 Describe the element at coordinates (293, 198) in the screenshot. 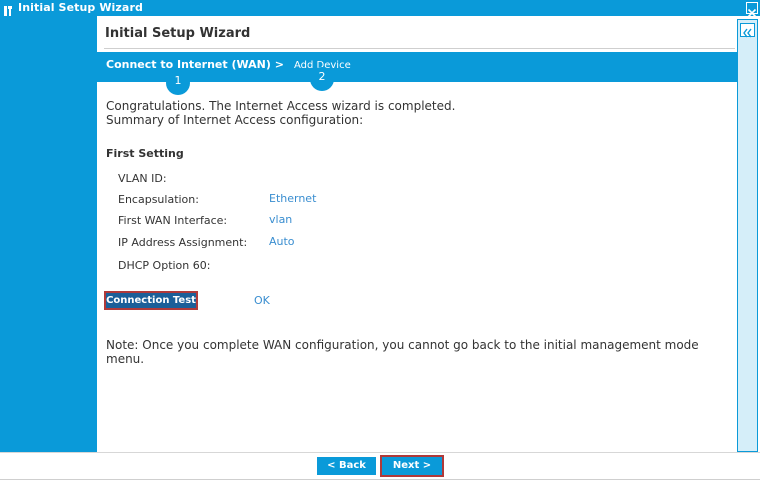

I see `encapsulation-value: Ethernet` at that location.